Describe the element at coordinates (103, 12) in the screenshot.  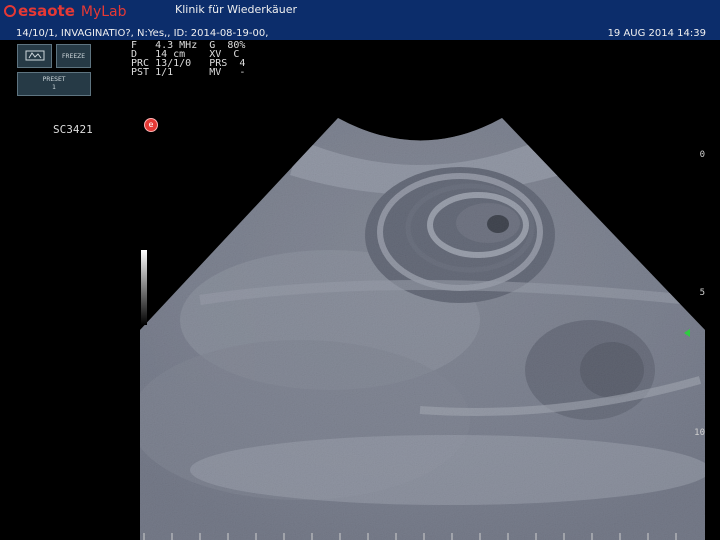
I see `product-name: MyLab` at that location.